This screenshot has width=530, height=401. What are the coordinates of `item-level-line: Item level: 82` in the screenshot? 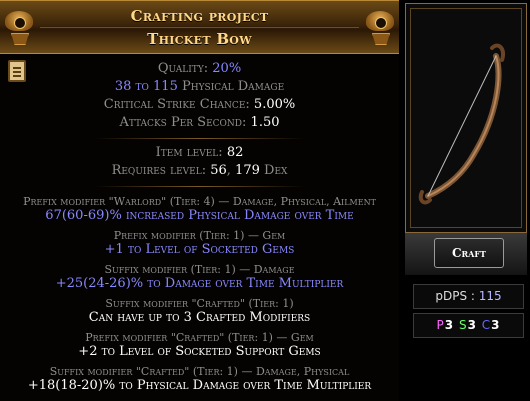 It's located at (199, 152).